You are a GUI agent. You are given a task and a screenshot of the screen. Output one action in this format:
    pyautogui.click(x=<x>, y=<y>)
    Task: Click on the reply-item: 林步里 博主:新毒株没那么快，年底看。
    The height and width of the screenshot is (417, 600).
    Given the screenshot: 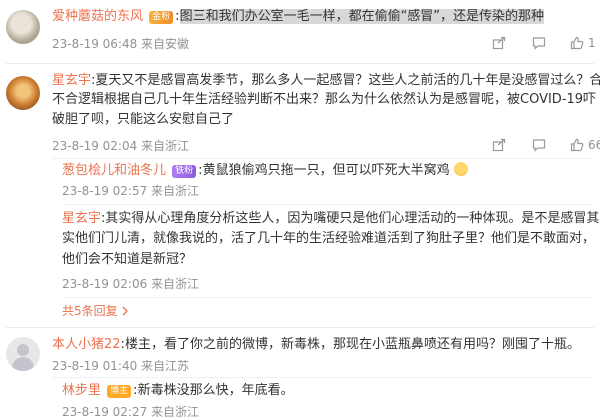 What is the action you would take?
    pyautogui.click(x=178, y=391)
    